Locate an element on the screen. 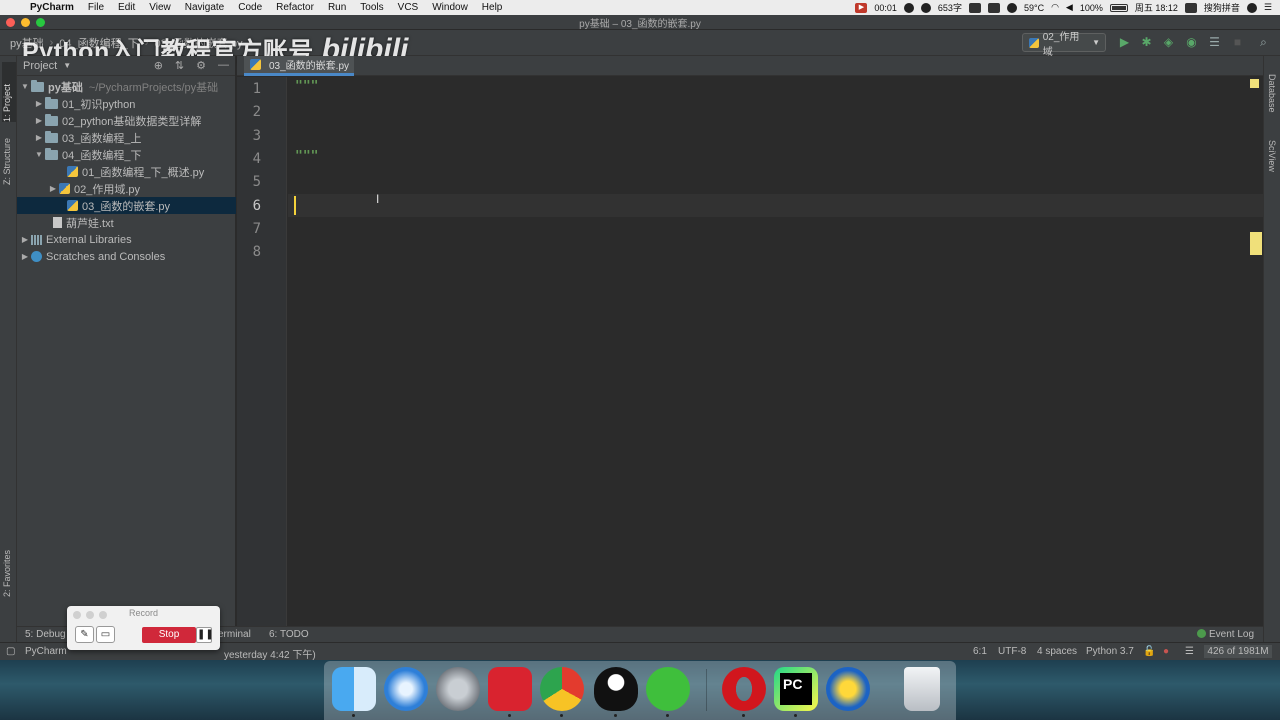  launchpad-icon is located at coordinates (458, 689).